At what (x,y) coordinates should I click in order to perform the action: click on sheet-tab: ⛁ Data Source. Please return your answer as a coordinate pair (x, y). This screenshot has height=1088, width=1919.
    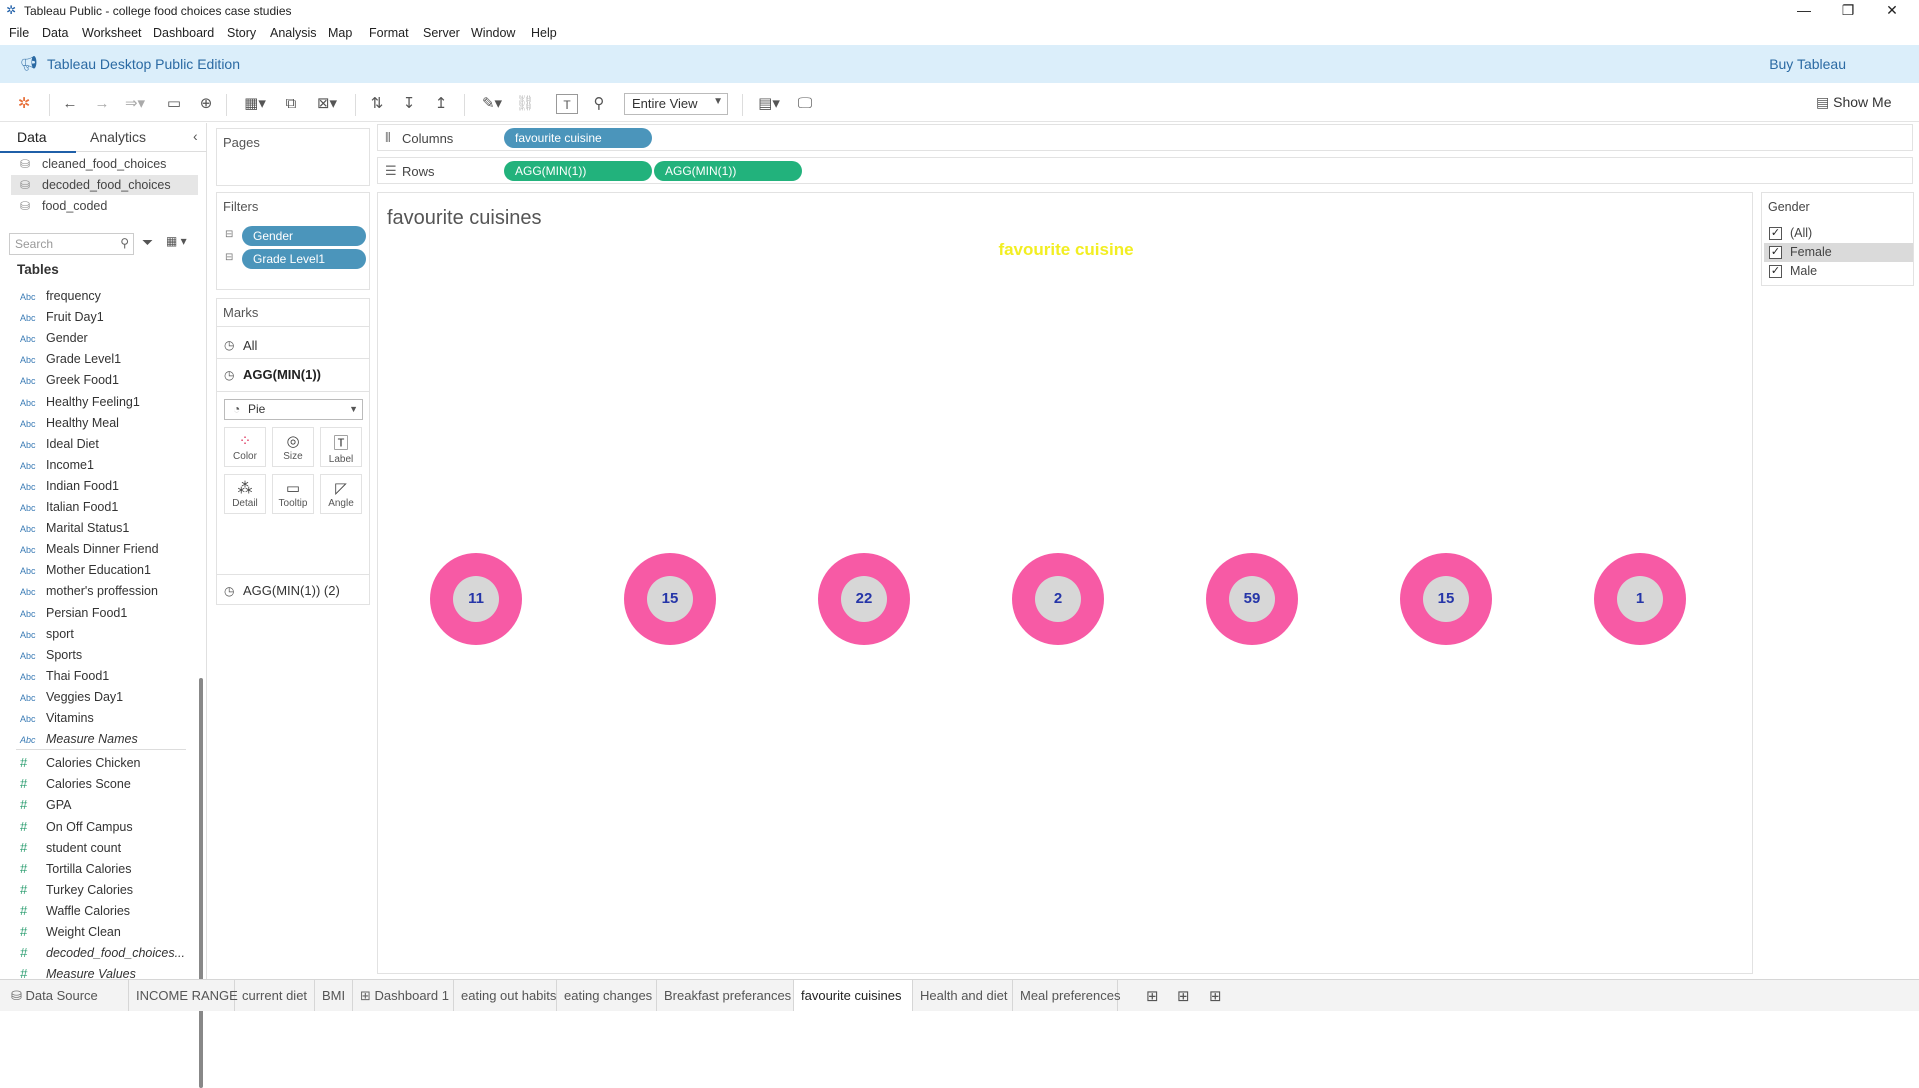
    Looking at the image, I should click on (66, 995).